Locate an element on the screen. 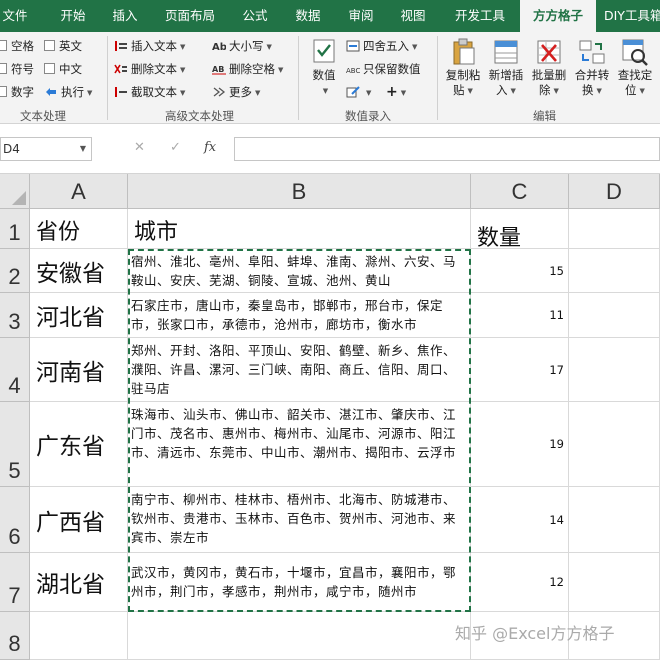 The width and height of the screenshot is (660, 660). dropdown-icon: ▼ is located at coordinates (369, 93).